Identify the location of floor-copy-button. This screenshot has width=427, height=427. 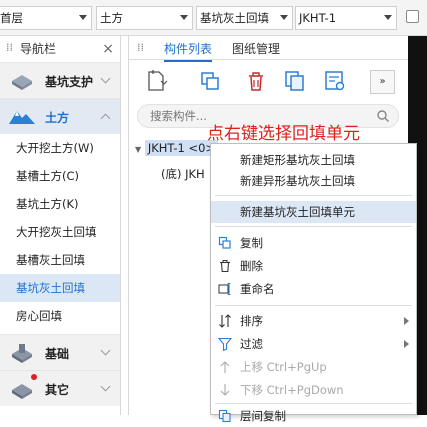
(295, 81).